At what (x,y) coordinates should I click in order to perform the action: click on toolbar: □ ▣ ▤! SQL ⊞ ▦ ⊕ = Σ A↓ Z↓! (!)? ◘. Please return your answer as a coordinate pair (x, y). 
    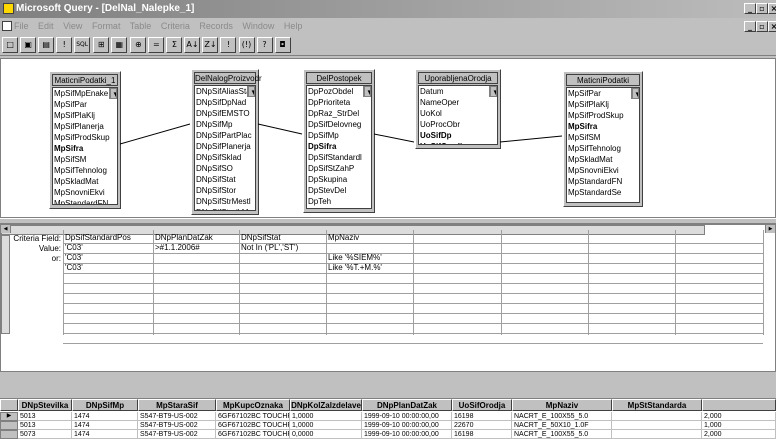
    Looking at the image, I should click on (388, 45).